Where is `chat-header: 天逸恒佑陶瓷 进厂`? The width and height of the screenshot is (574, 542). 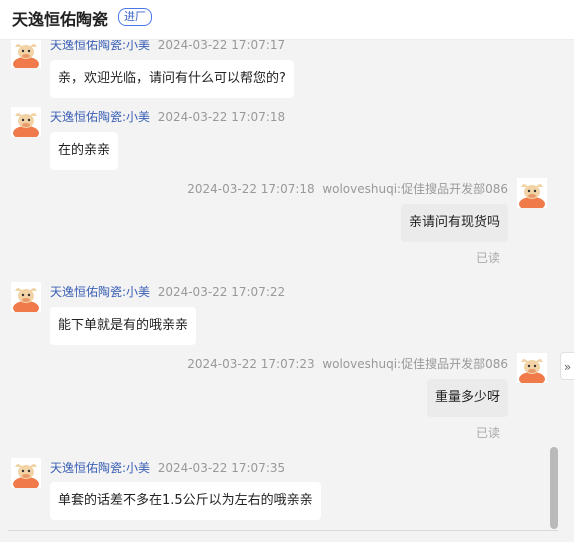 chat-header: 天逸恒佑陶瓷 进厂 is located at coordinates (287, 20).